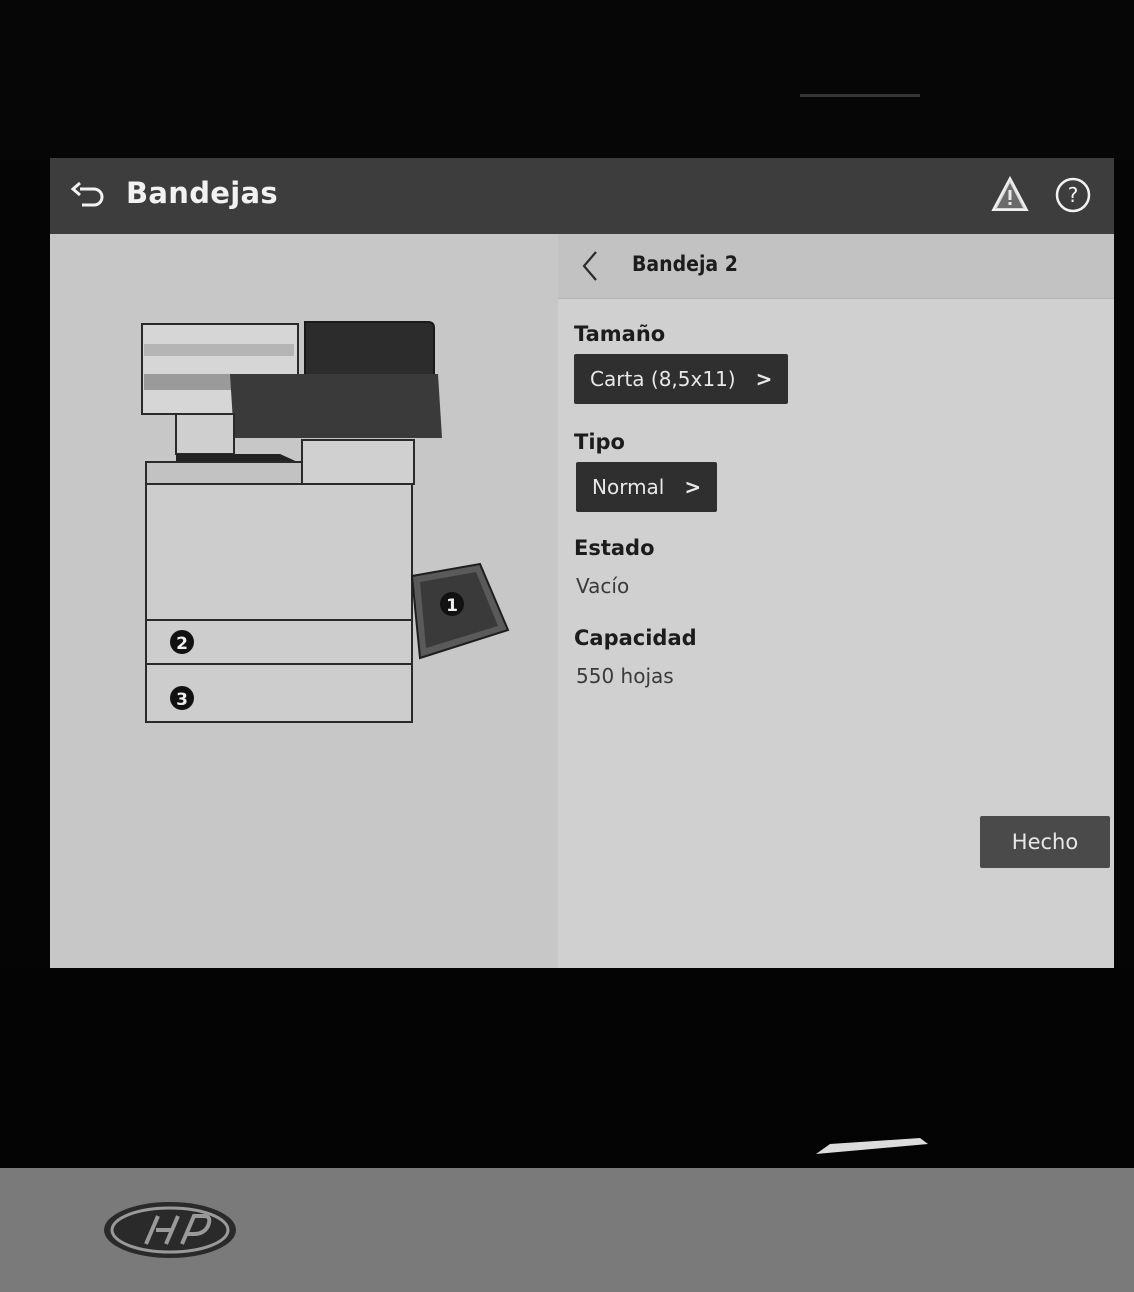  Describe the element at coordinates (599, 442) in the screenshot. I see `type-label: Tipo` at that location.